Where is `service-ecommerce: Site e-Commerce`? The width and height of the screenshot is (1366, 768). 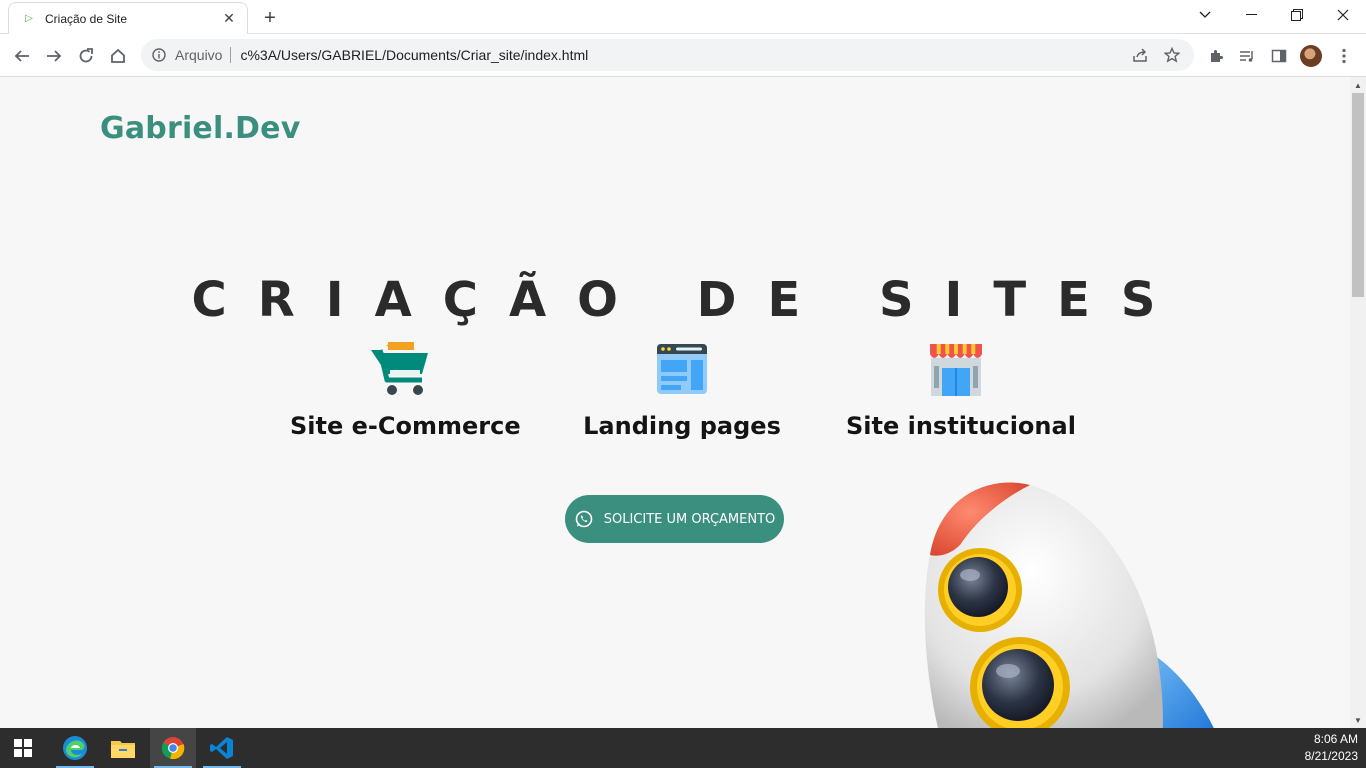 service-ecommerce: Site e-Commerce is located at coordinates (405, 391).